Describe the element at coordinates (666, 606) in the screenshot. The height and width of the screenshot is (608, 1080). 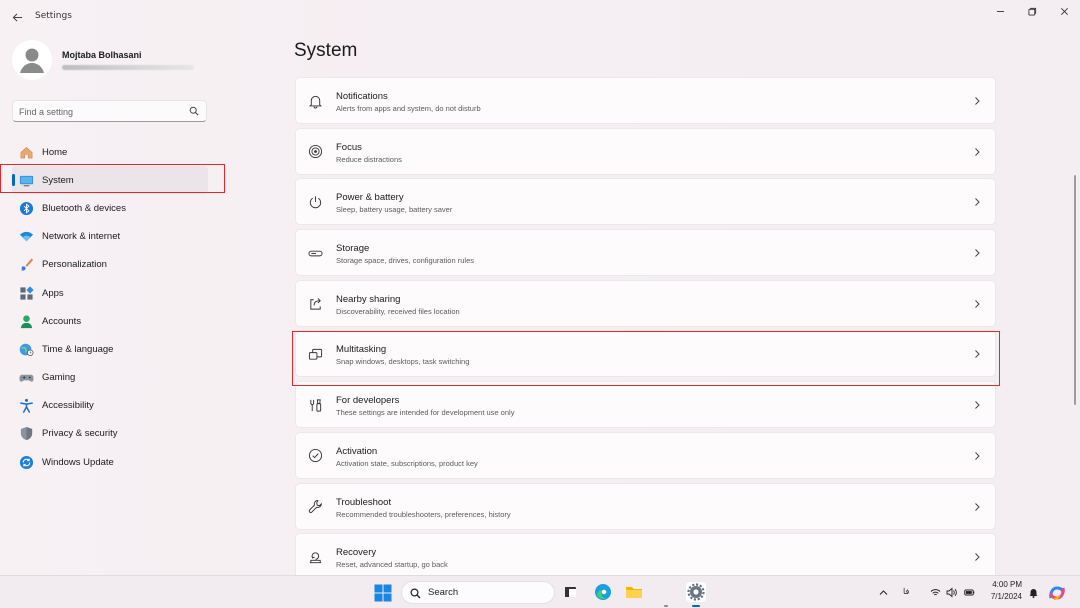
I see `taskbar-running-indicator` at that location.